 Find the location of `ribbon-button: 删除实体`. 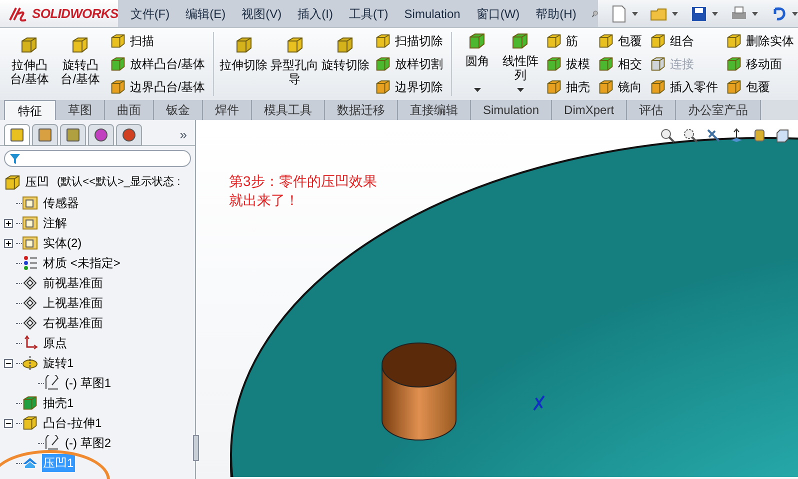

ribbon-button: 删除实体 is located at coordinates (760, 41).